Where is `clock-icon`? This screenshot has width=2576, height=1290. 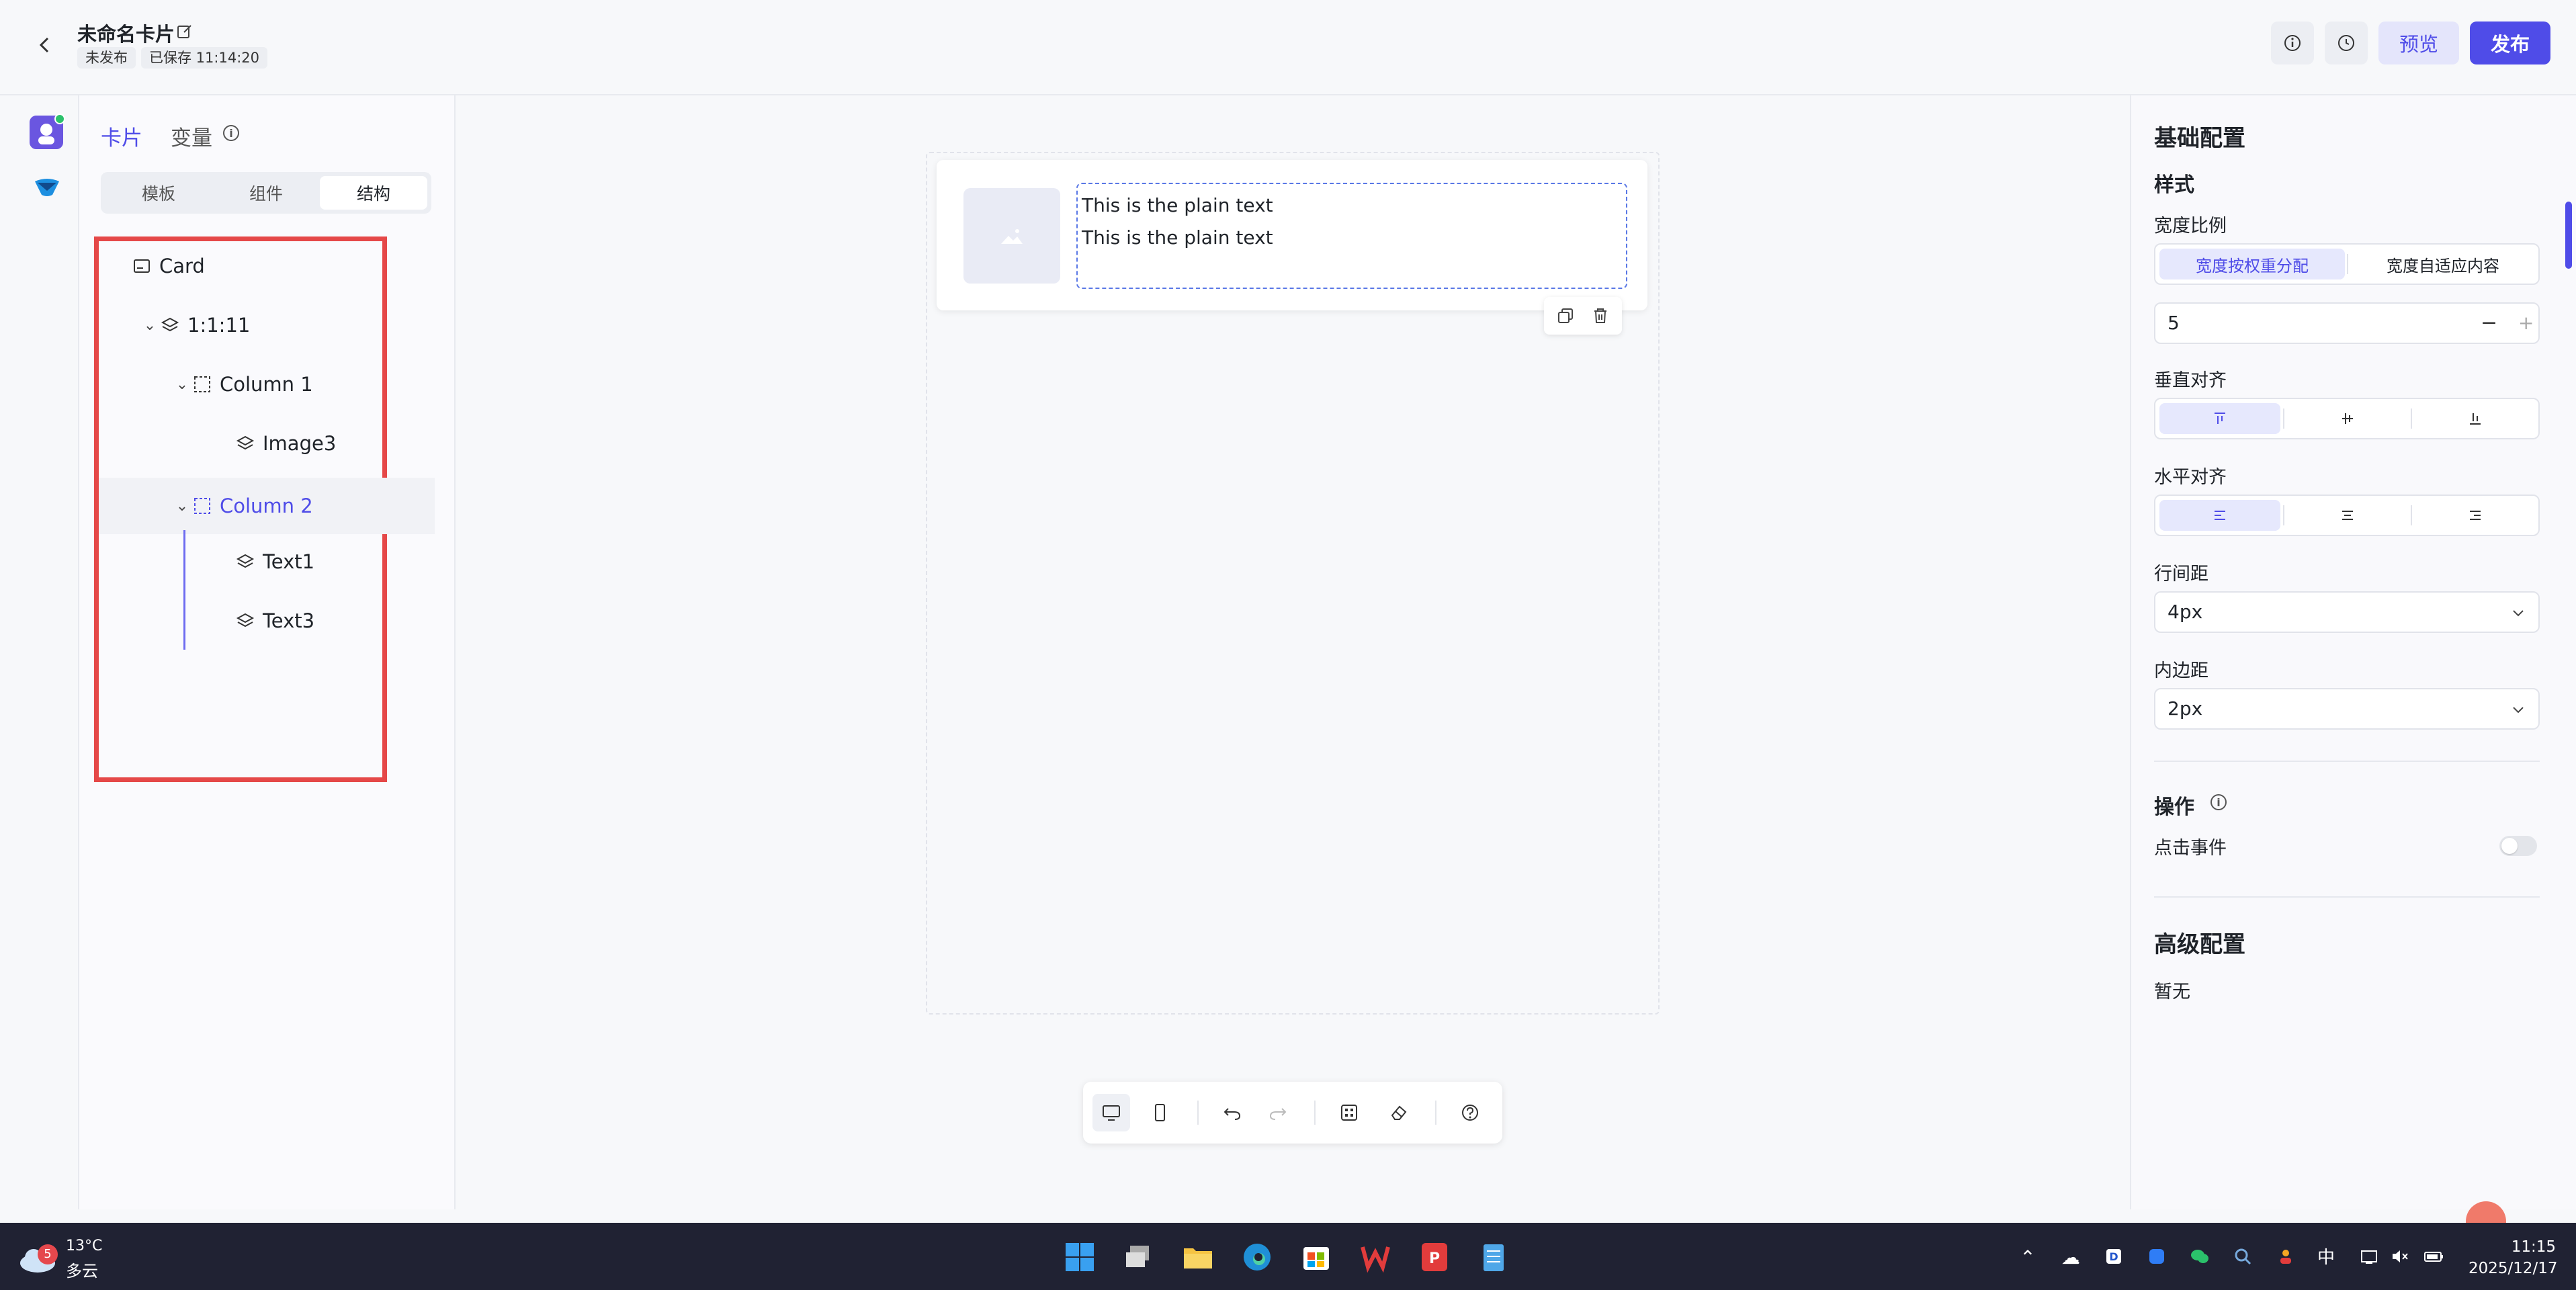 clock-icon is located at coordinates (2346, 43).